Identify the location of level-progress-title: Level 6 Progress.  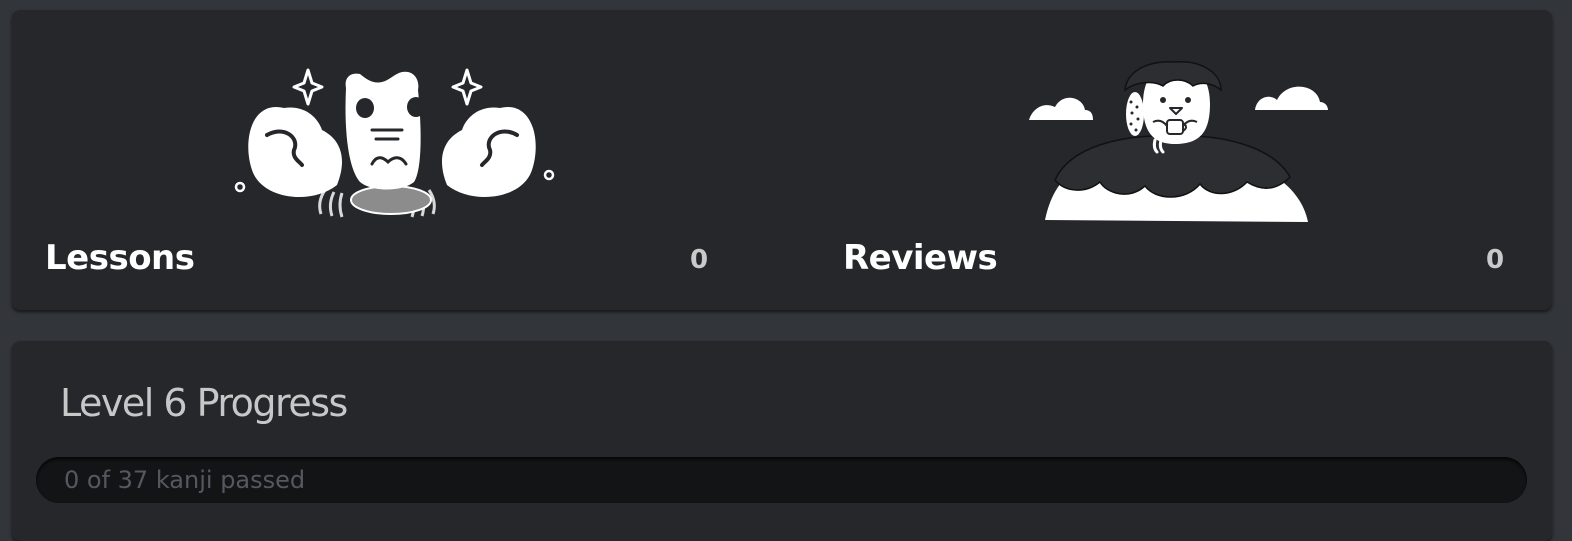
(204, 403).